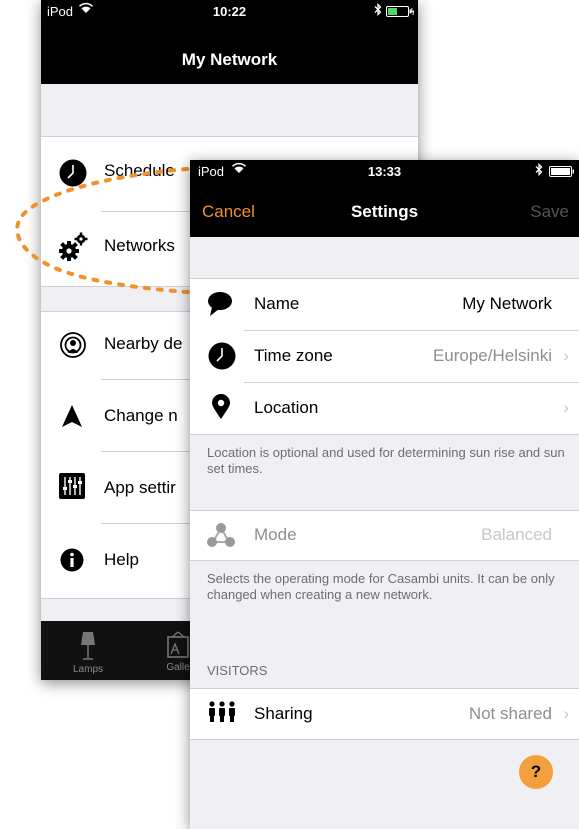  I want to click on menu-item-label: Nearby de, so click(143, 343).